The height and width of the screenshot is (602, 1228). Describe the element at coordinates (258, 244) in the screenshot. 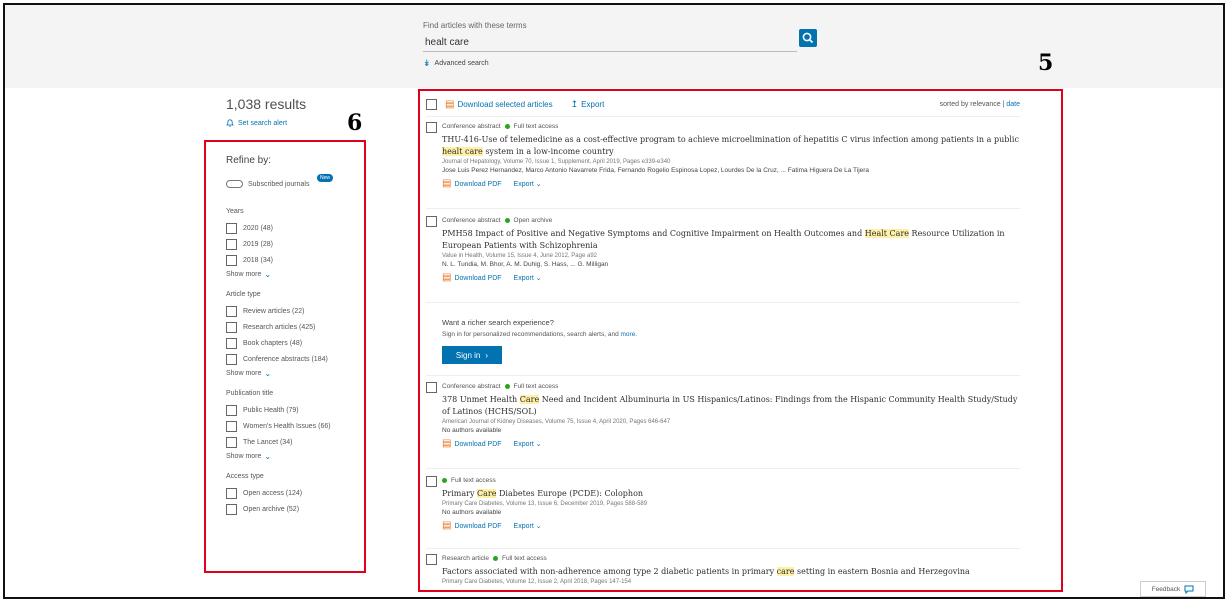

I see `filter-option-label: 2019 (28)` at that location.